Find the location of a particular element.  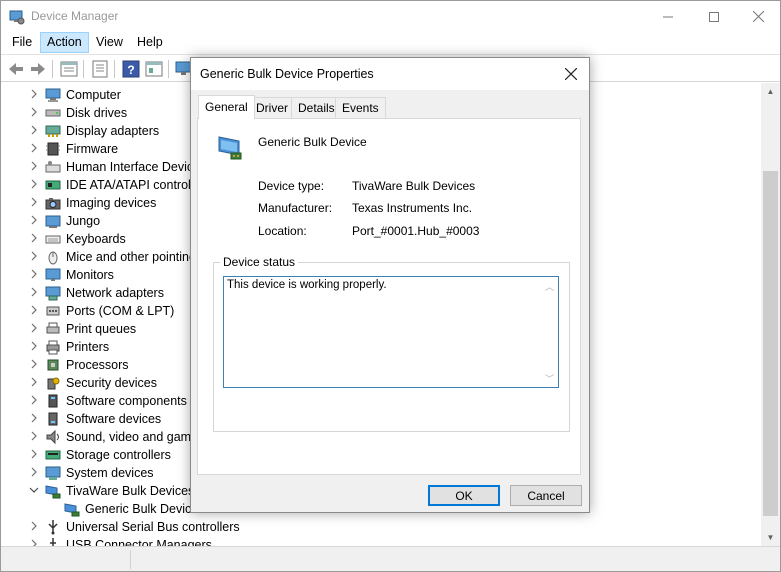

location-label: Location: is located at coordinates (282, 231).